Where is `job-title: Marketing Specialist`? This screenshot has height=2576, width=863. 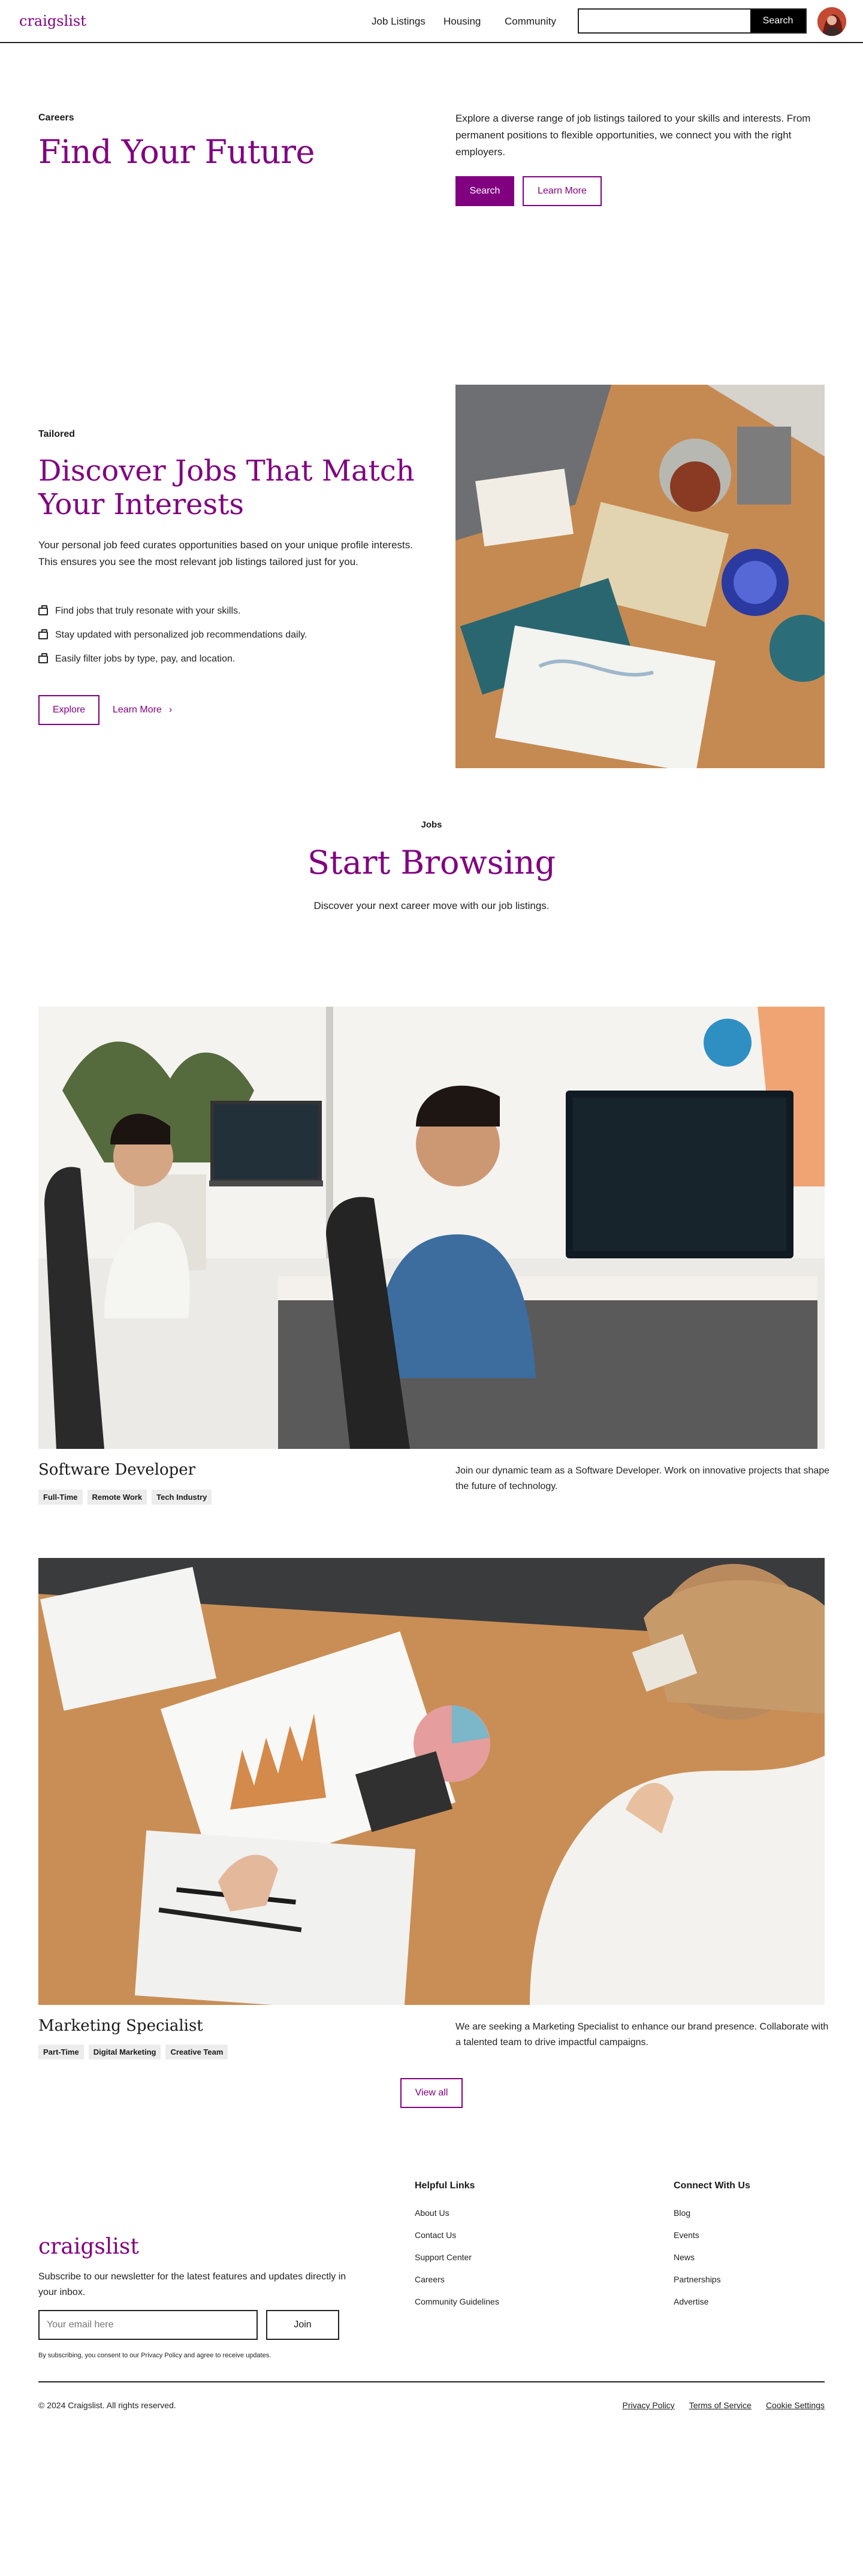
job-title: Marketing Specialist is located at coordinates (121, 2026).